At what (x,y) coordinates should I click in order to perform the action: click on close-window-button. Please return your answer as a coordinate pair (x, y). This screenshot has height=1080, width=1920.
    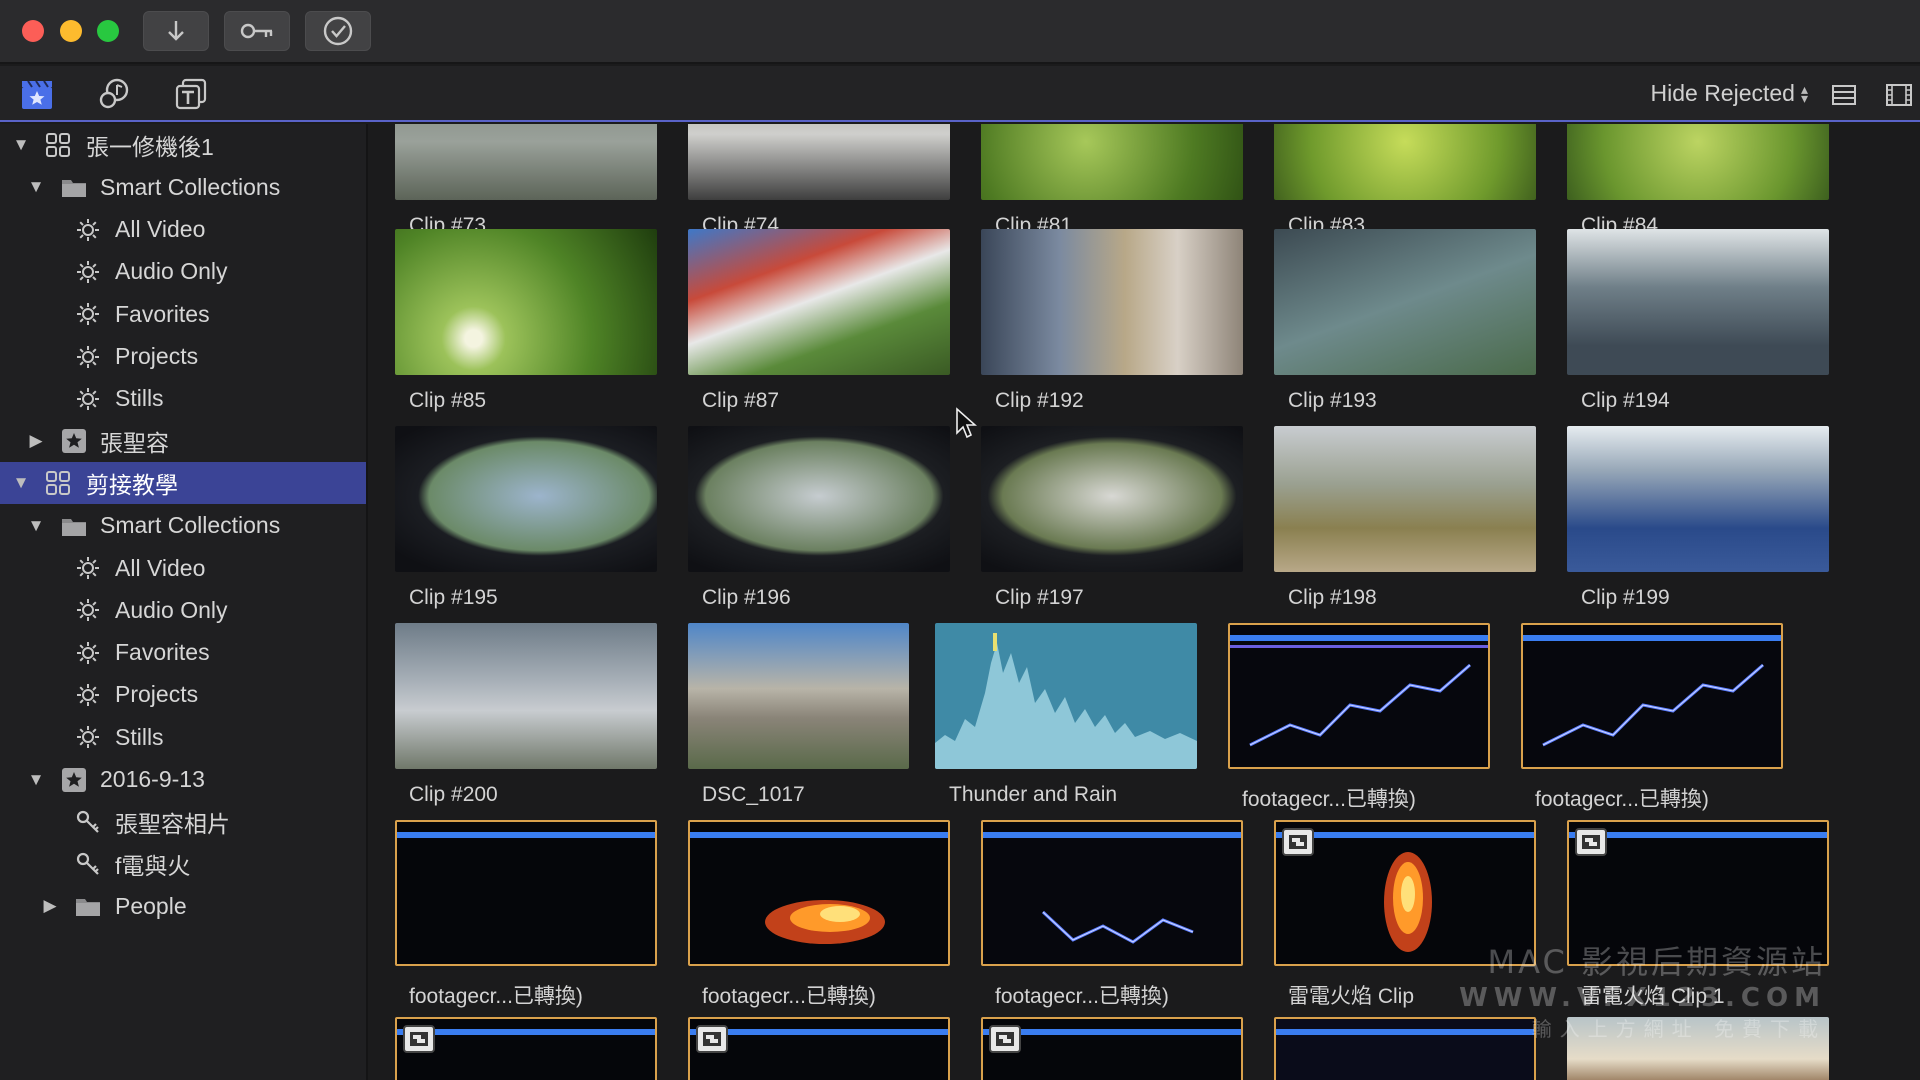
    Looking at the image, I should click on (33, 31).